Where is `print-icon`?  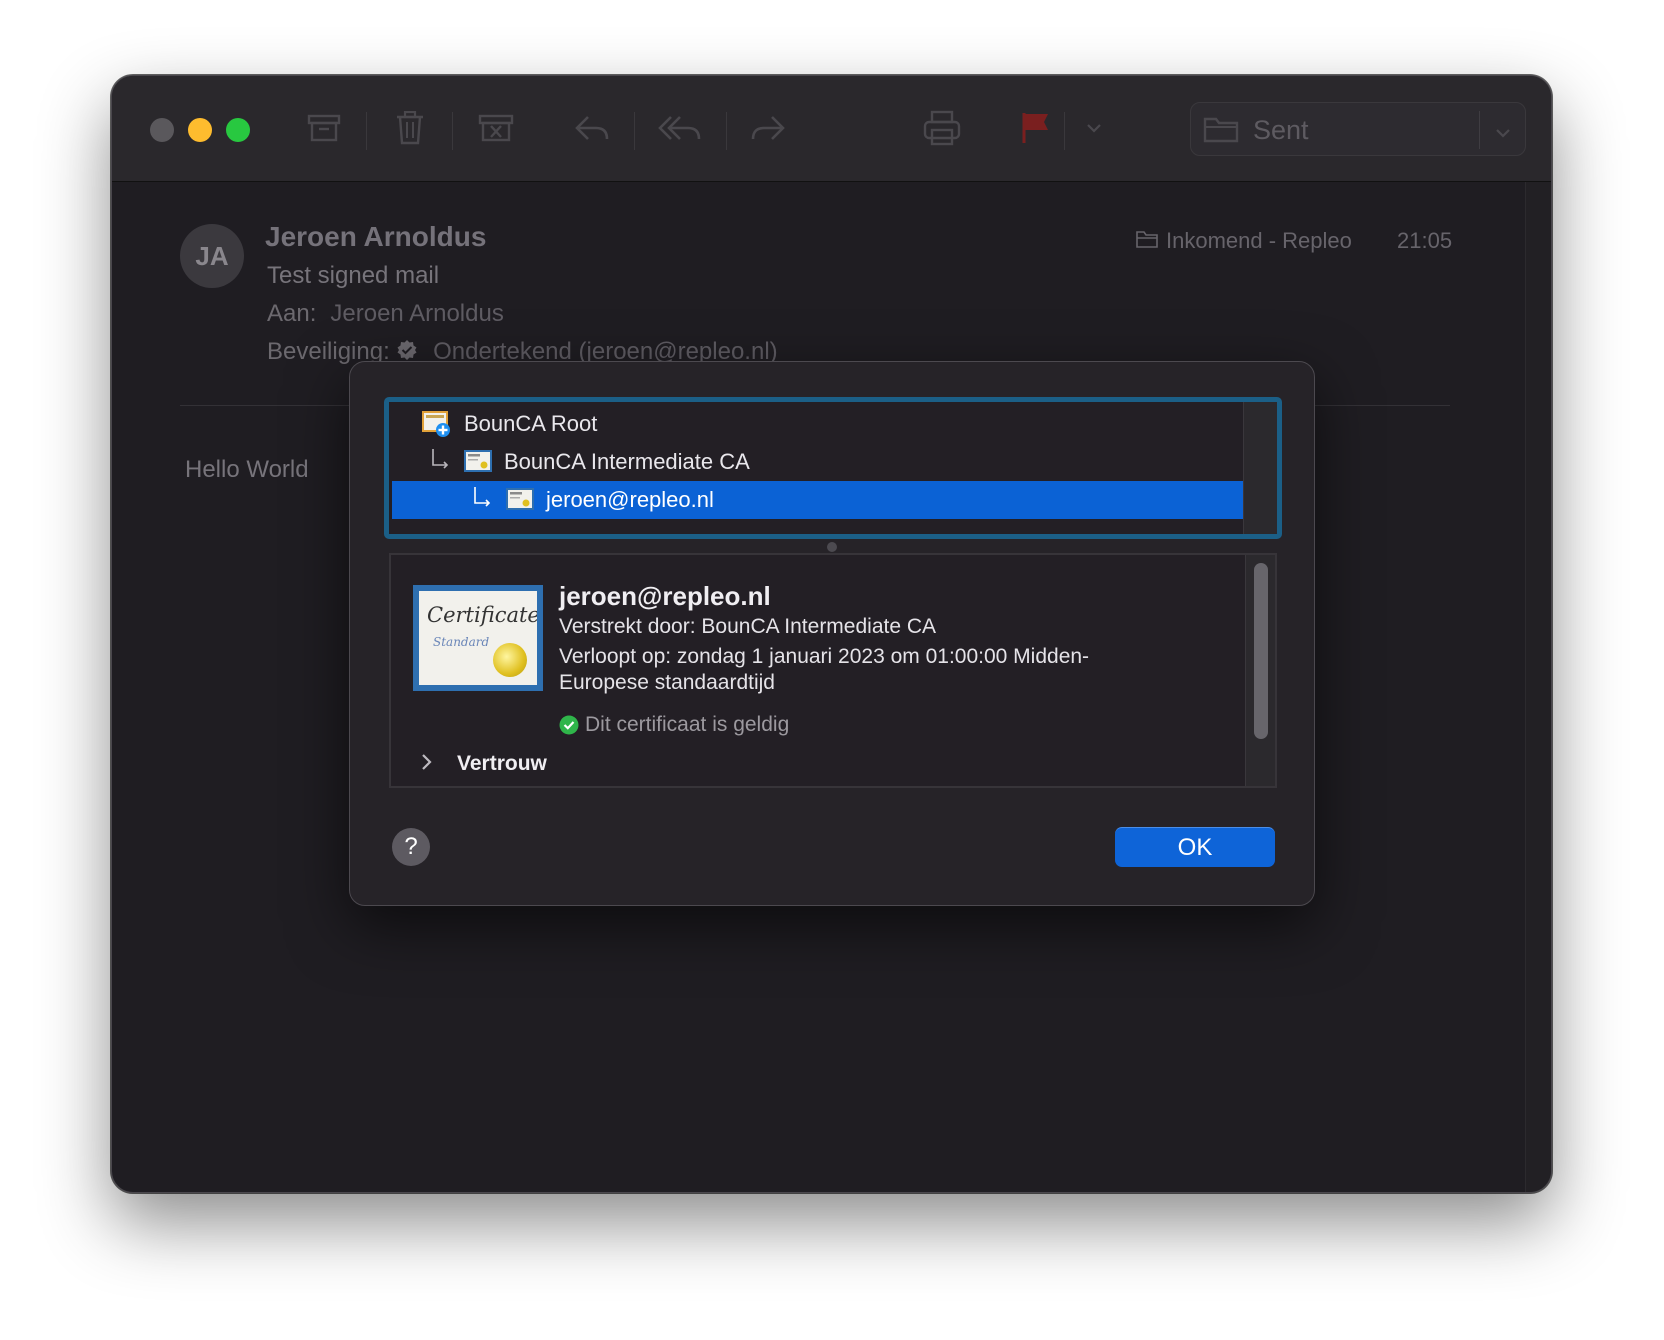
print-icon is located at coordinates (942, 128).